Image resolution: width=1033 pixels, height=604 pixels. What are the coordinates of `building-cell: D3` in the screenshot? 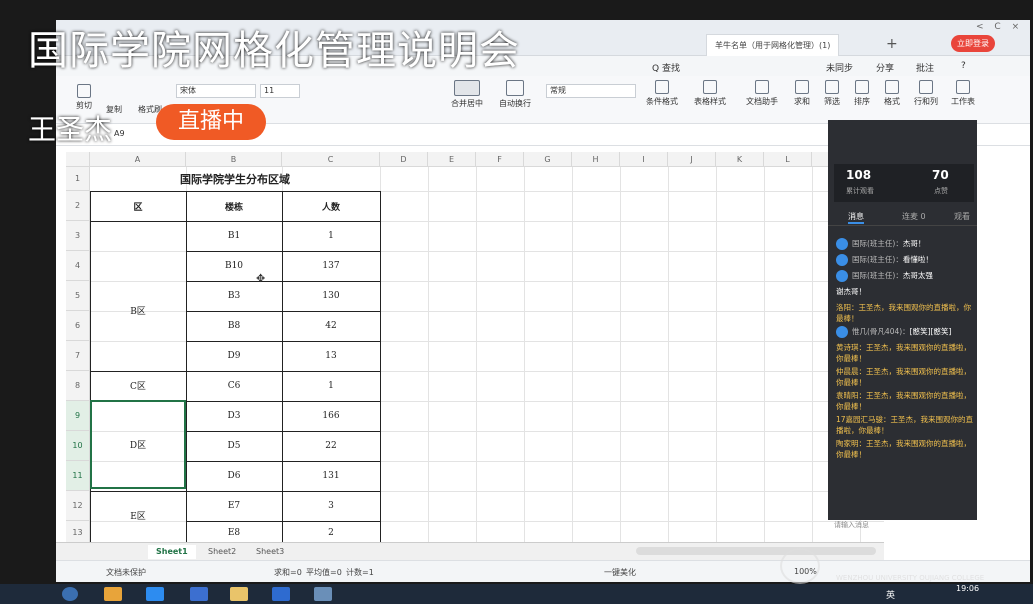 It's located at (234, 416).